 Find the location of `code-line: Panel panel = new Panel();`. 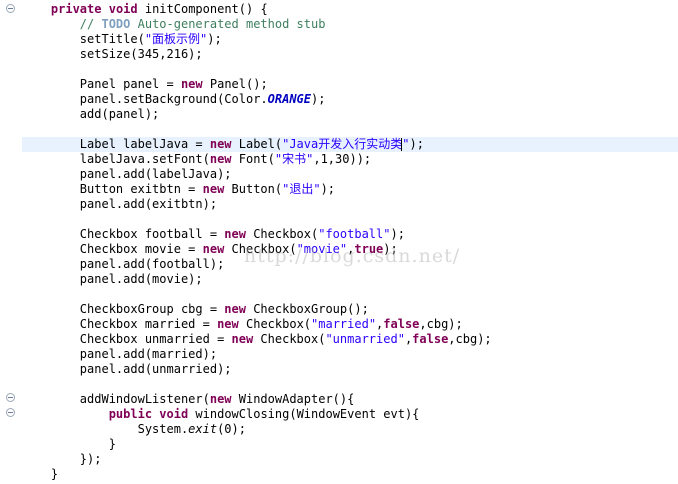

code-line: Panel panel = new Panel(); is located at coordinates (350, 84).